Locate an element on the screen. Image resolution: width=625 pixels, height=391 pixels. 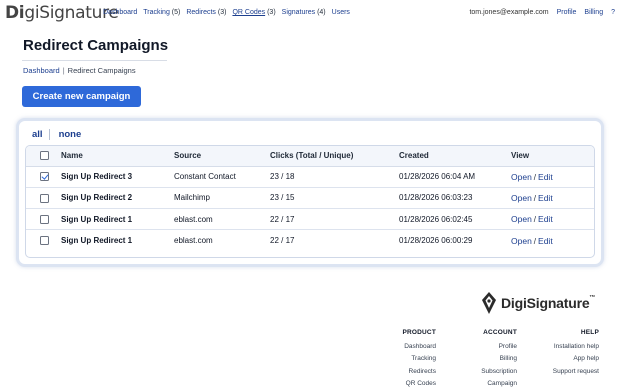
nav-count: (5) is located at coordinates (176, 12).